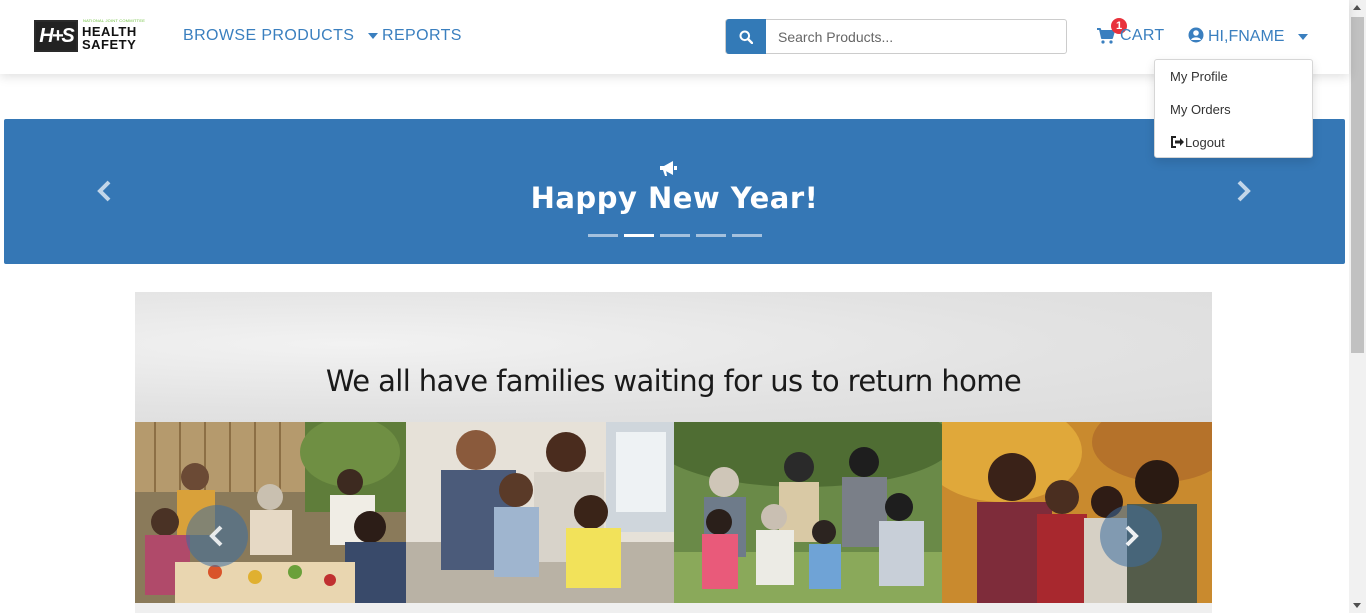  What do you see at coordinates (916, 36) in the screenshot?
I see `search-input` at bounding box center [916, 36].